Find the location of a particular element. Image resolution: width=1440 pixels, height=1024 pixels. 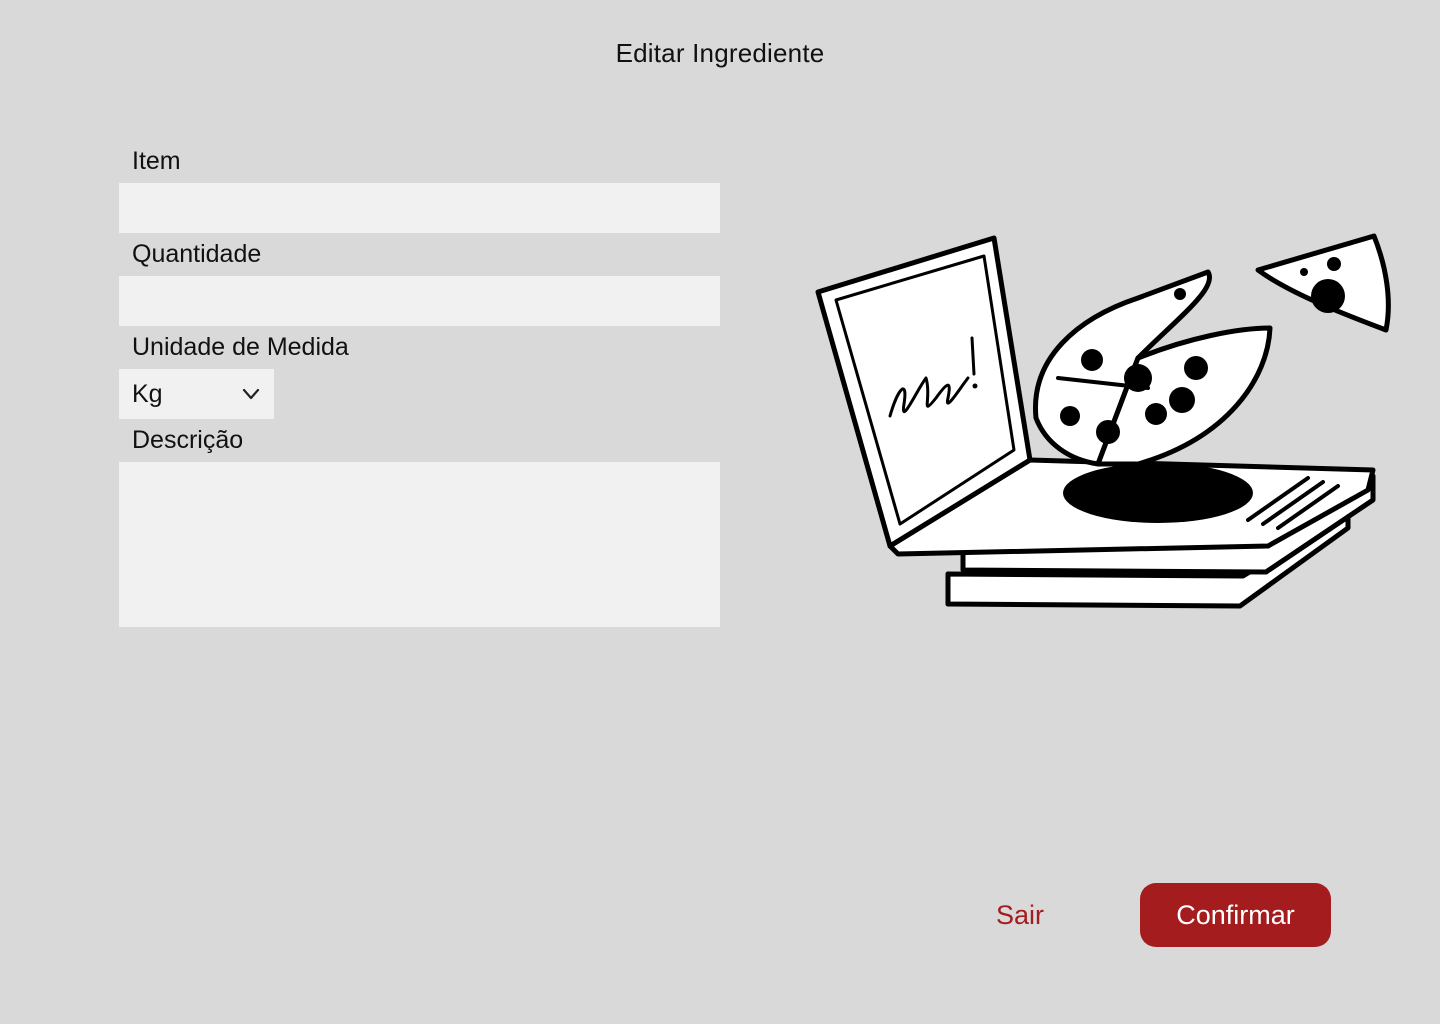

quantity-label: Quantidade is located at coordinates (197, 254).